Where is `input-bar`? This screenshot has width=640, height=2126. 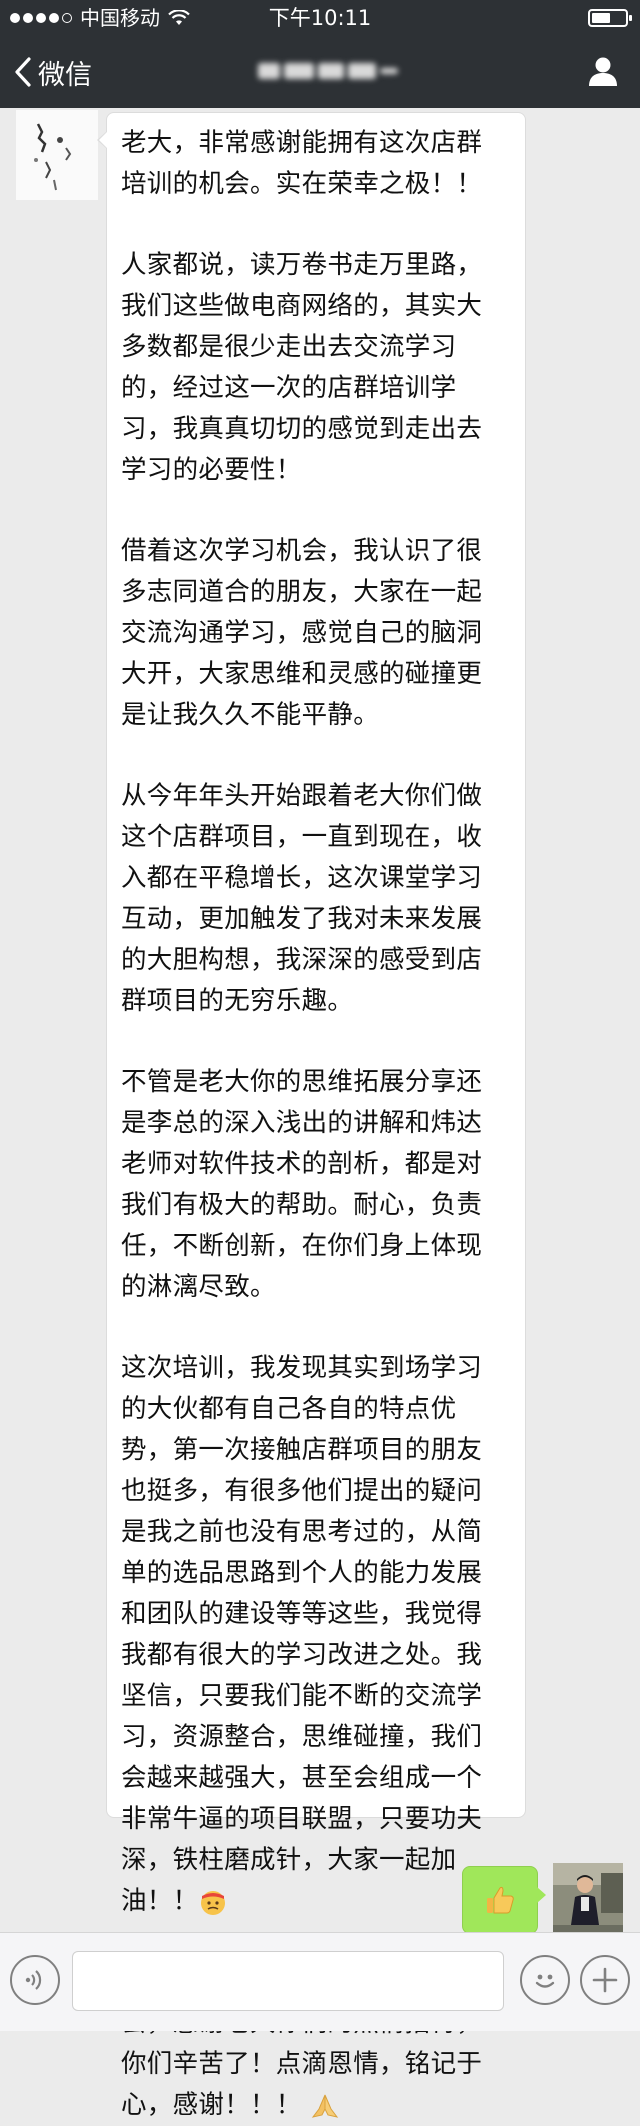 input-bar is located at coordinates (320, 1981).